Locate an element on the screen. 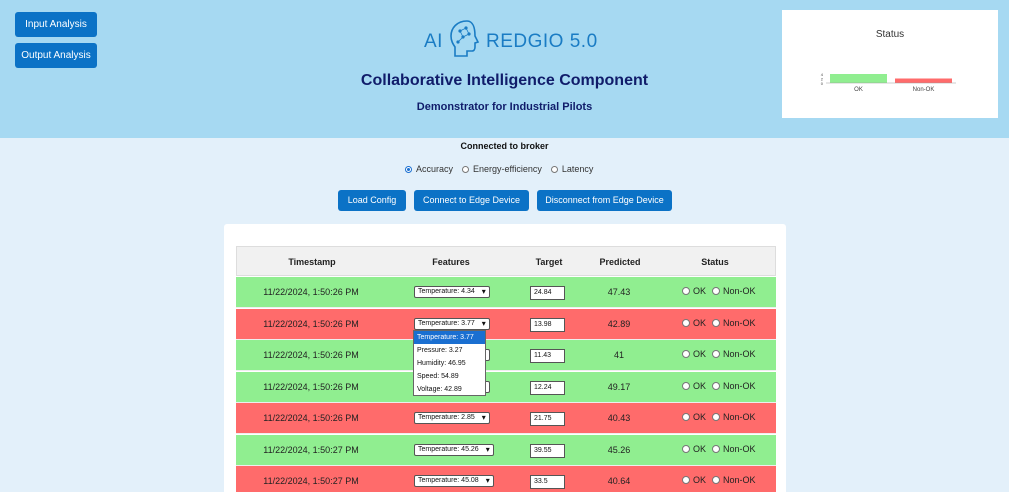 The height and width of the screenshot is (492, 1009). row-predicted: 40.43 is located at coordinates (619, 418).